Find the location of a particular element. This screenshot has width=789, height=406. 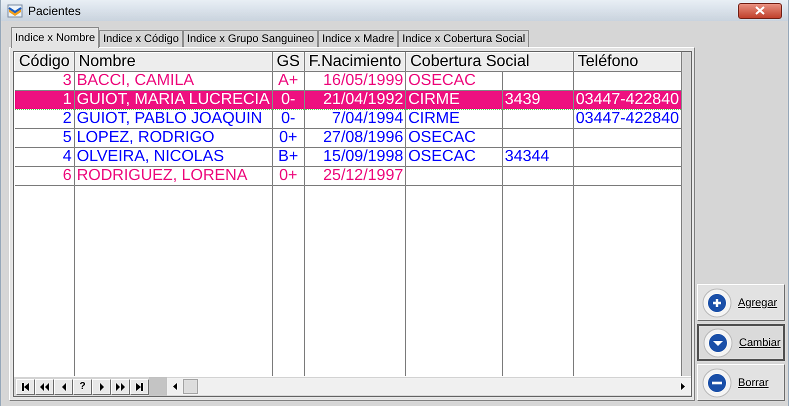

right-arrow-icon is located at coordinates (102, 386).